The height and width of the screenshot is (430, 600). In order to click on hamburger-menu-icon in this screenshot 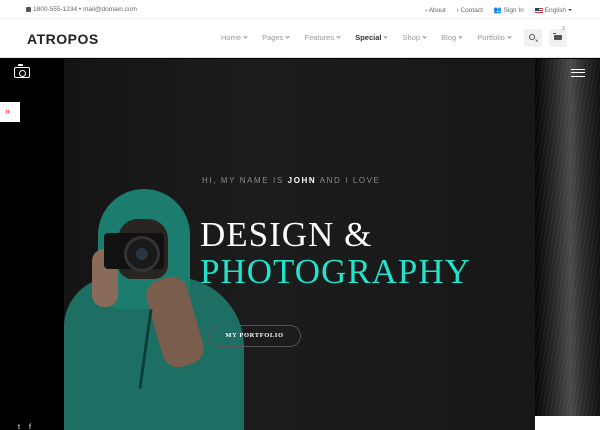, I will do `click(578, 73)`.